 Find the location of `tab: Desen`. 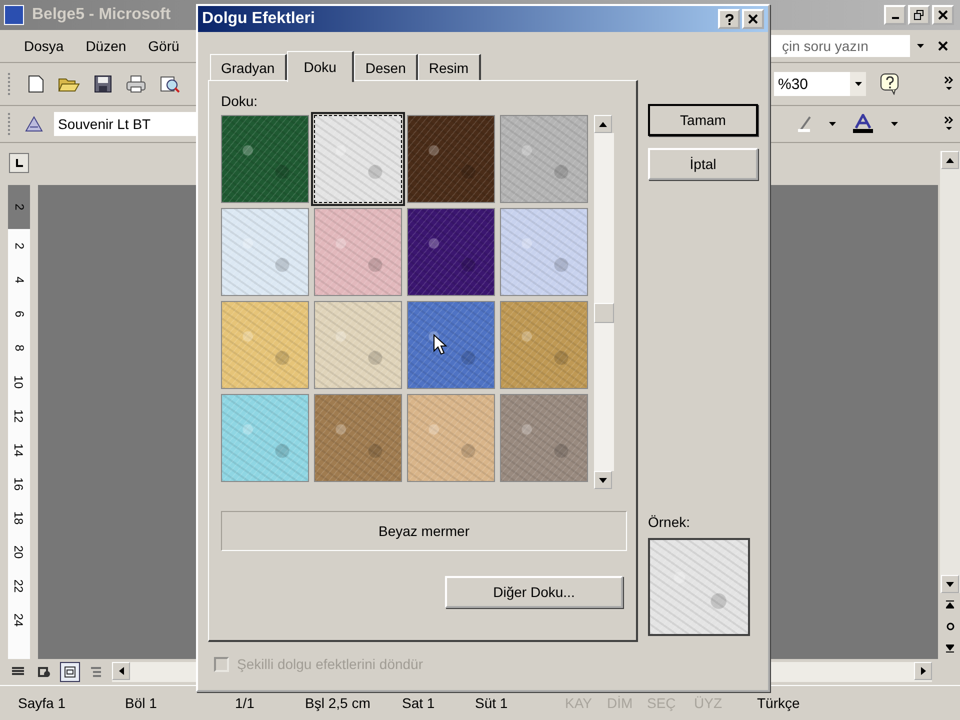

tab: Desen is located at coordinates (386, 67).